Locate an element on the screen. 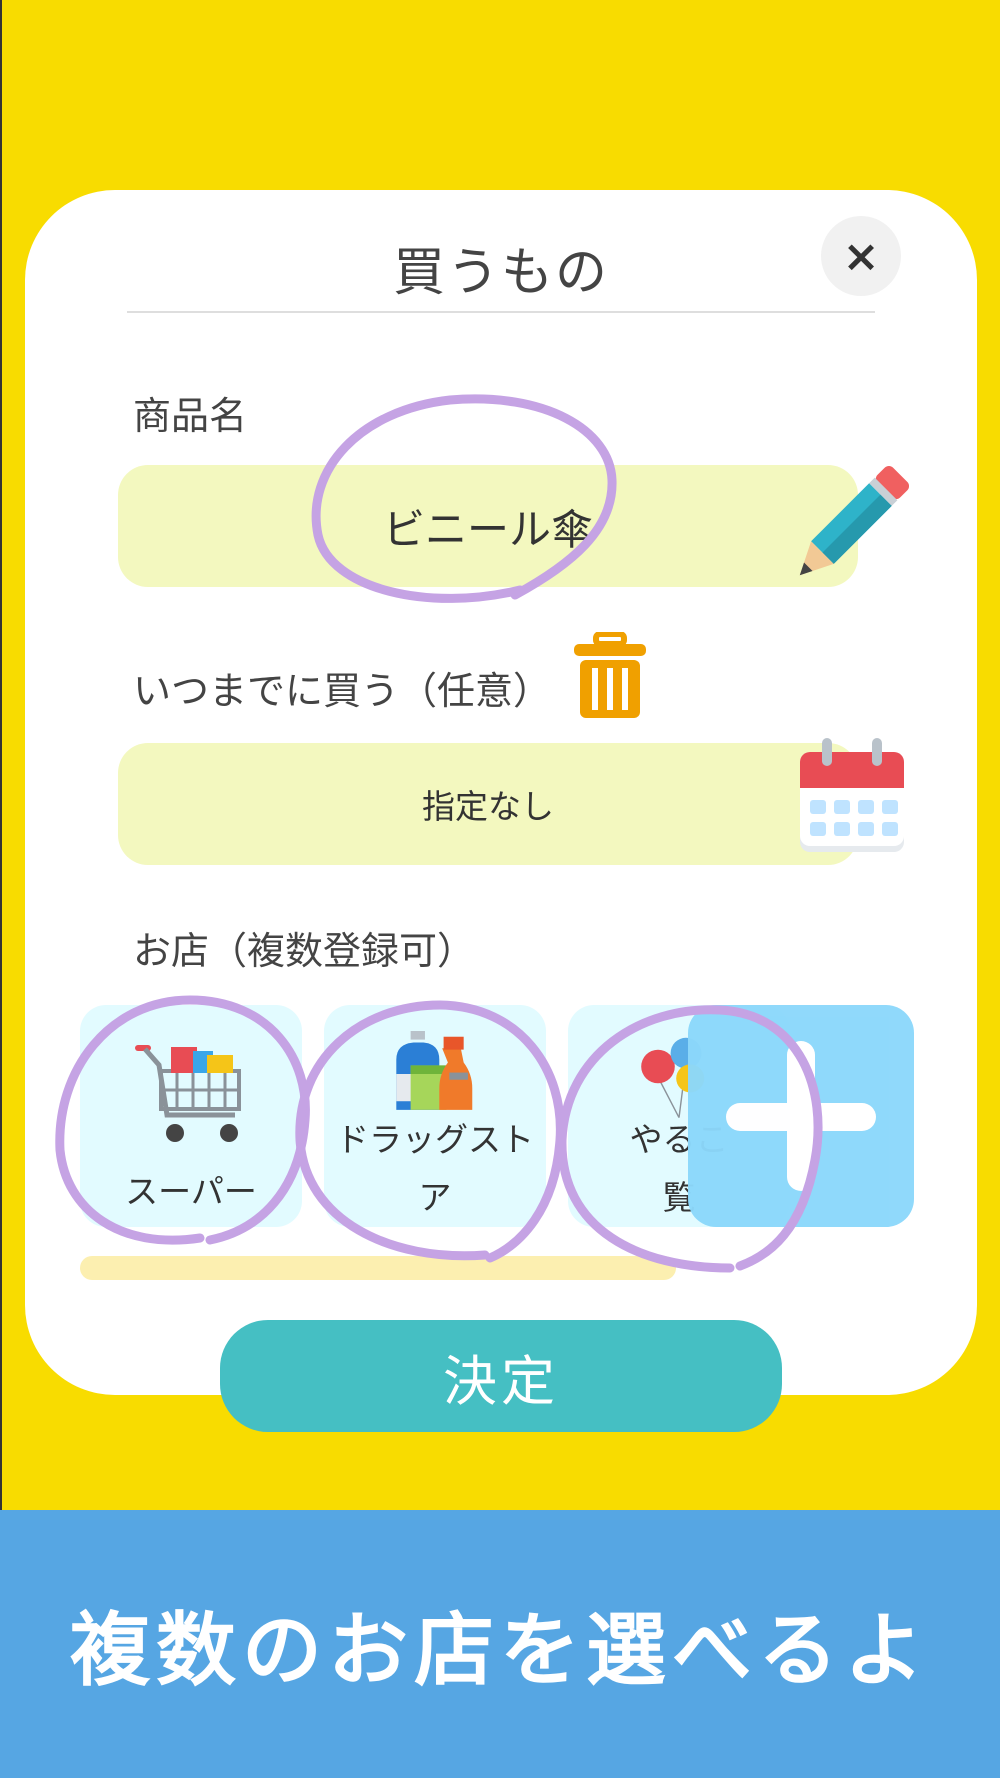  shops-label: お店（複数登録可） is located at coordinates (304, 951).